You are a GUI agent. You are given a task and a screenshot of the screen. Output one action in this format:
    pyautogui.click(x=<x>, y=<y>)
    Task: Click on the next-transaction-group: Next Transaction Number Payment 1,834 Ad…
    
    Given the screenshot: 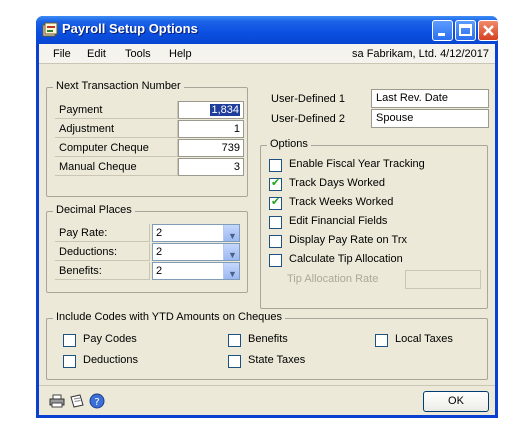 What is the action you would take?
    pyautogui.click(x=147, y=138)
    